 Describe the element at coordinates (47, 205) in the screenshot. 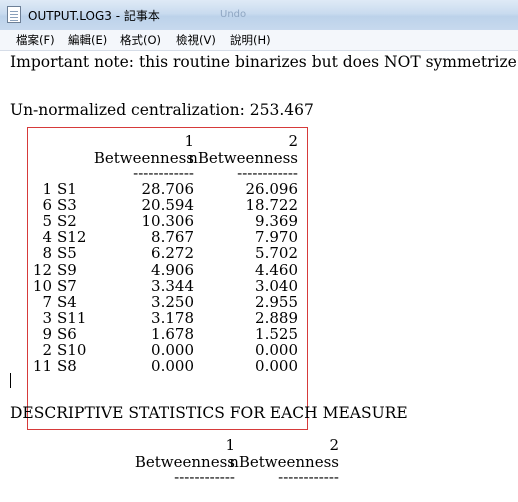

I see `row-index: 6` at that location.